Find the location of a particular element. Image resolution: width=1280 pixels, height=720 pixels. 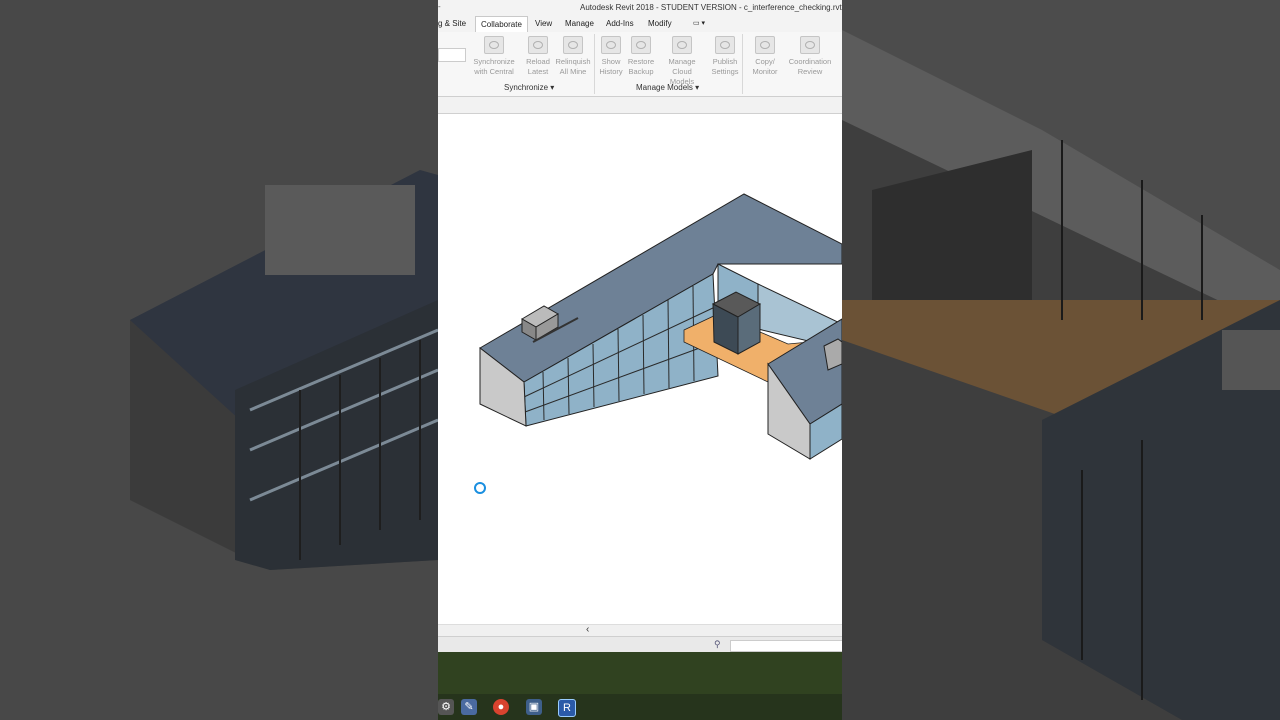

tab-manage: Manage is located at coordinates (579, 23).